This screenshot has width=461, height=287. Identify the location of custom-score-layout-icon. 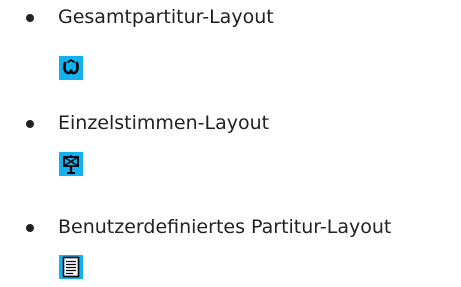
(71, 267).